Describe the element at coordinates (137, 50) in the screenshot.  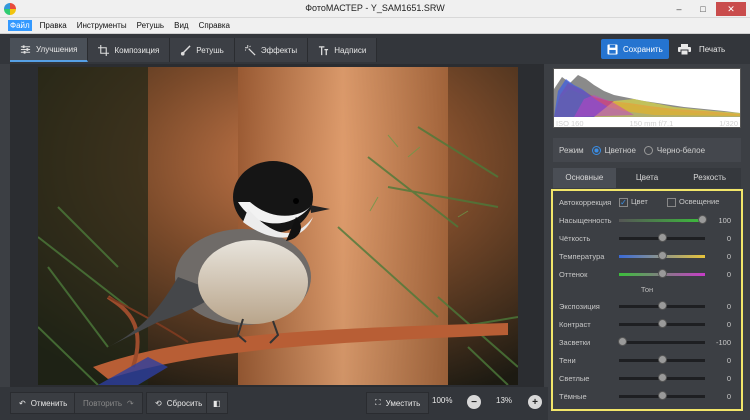
I see `tab-composition-label: Композиция` at that location.